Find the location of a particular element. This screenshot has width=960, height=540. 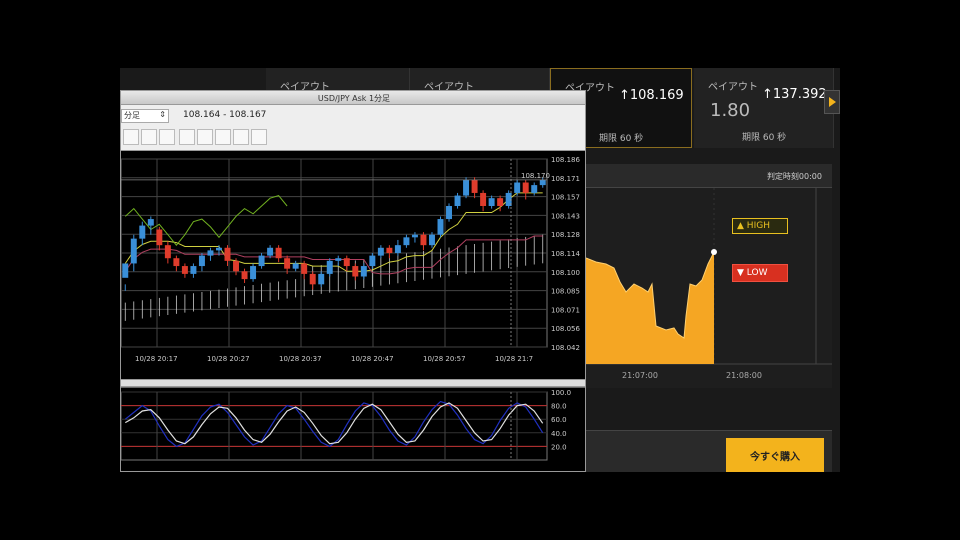

y-tick-label: 108.042 is located at coordinates (565, 348).